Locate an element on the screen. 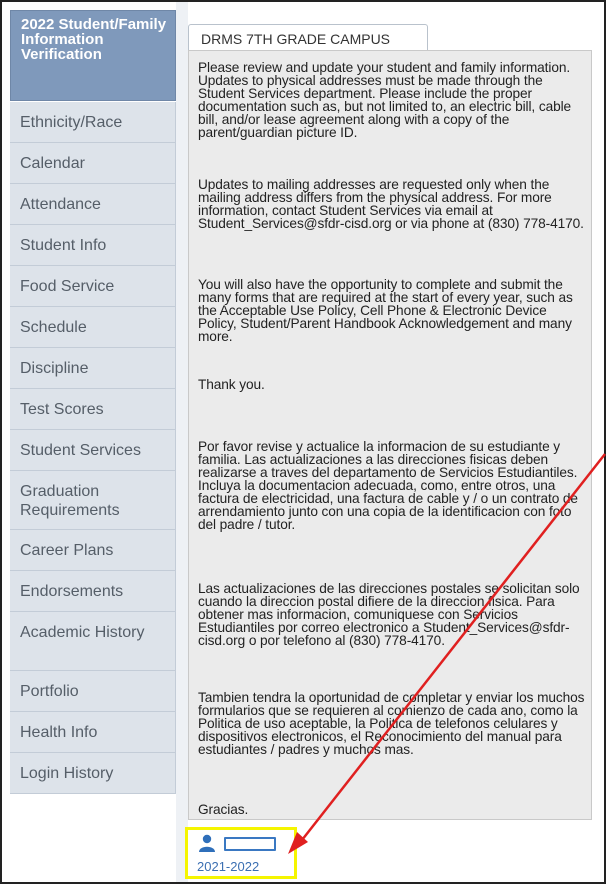 The width and height of the screenshot is (606, 886). sidebar-item-student-services: Student Services is located at coordinates (93, 450).